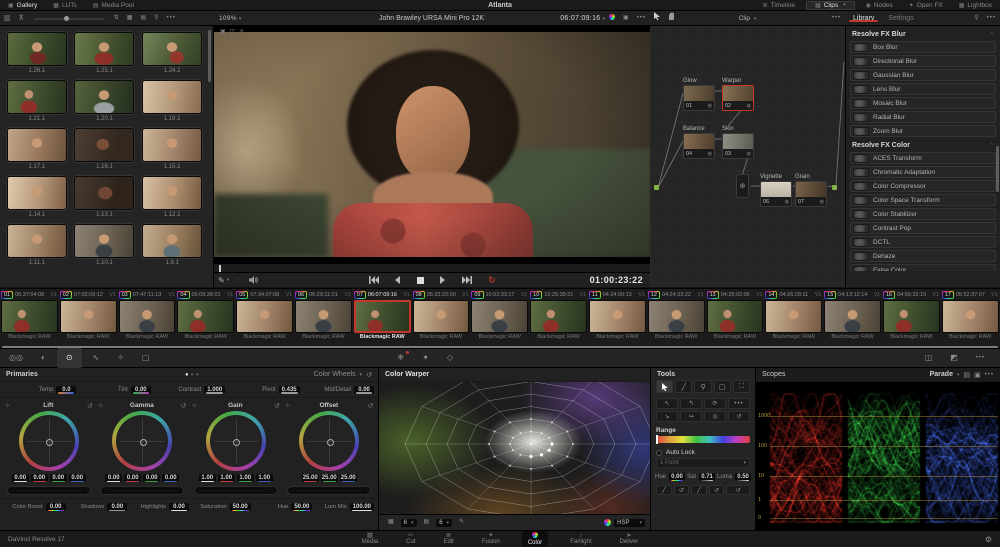 This screenshot has height=547, width=1000. Describe the element at coordinates (975, 5) in the screenshot. I see `top-tab-lightbox: ▦ Lightbox` at that location.